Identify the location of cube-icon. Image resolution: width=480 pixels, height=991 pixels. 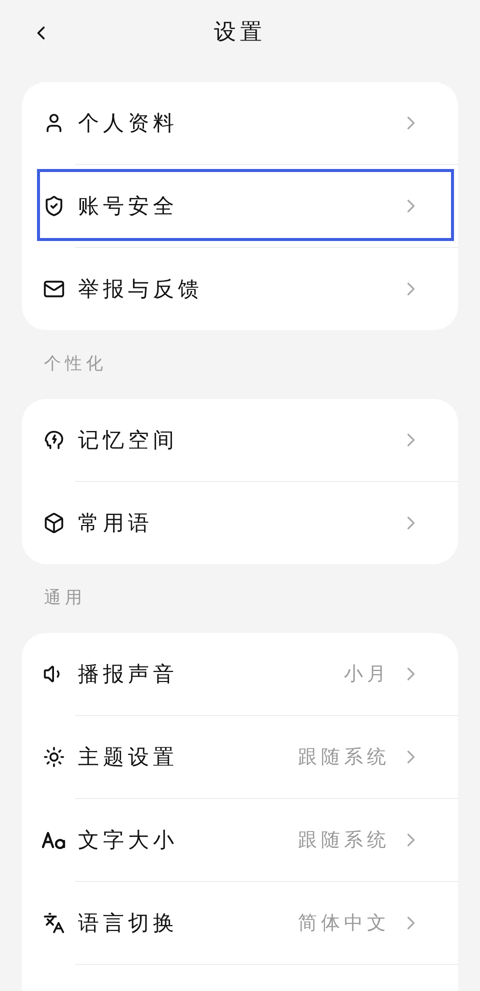
(54, 523).